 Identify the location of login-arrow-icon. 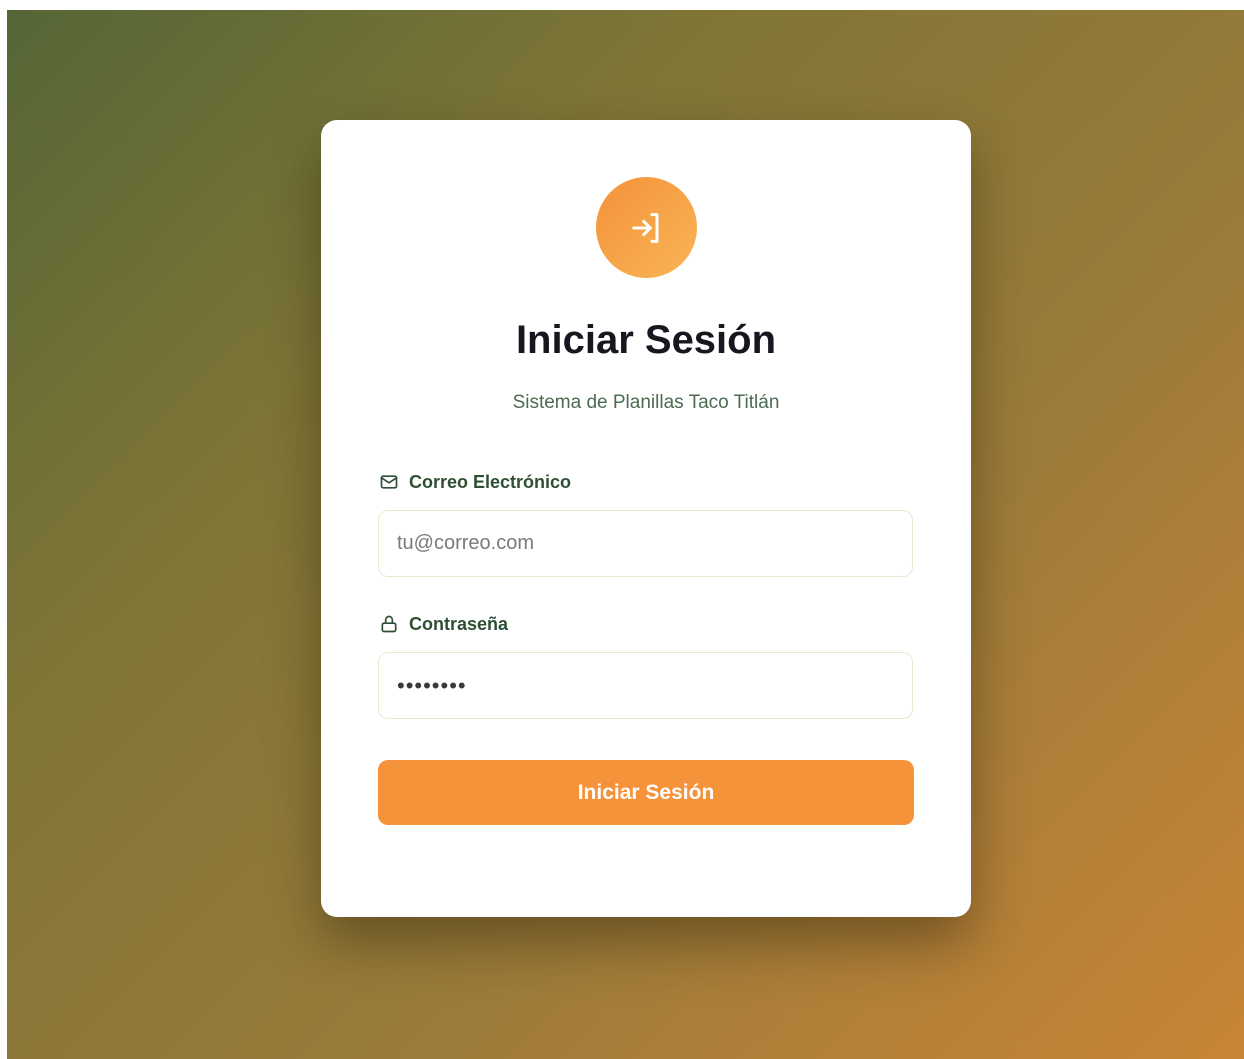
(644, 227).